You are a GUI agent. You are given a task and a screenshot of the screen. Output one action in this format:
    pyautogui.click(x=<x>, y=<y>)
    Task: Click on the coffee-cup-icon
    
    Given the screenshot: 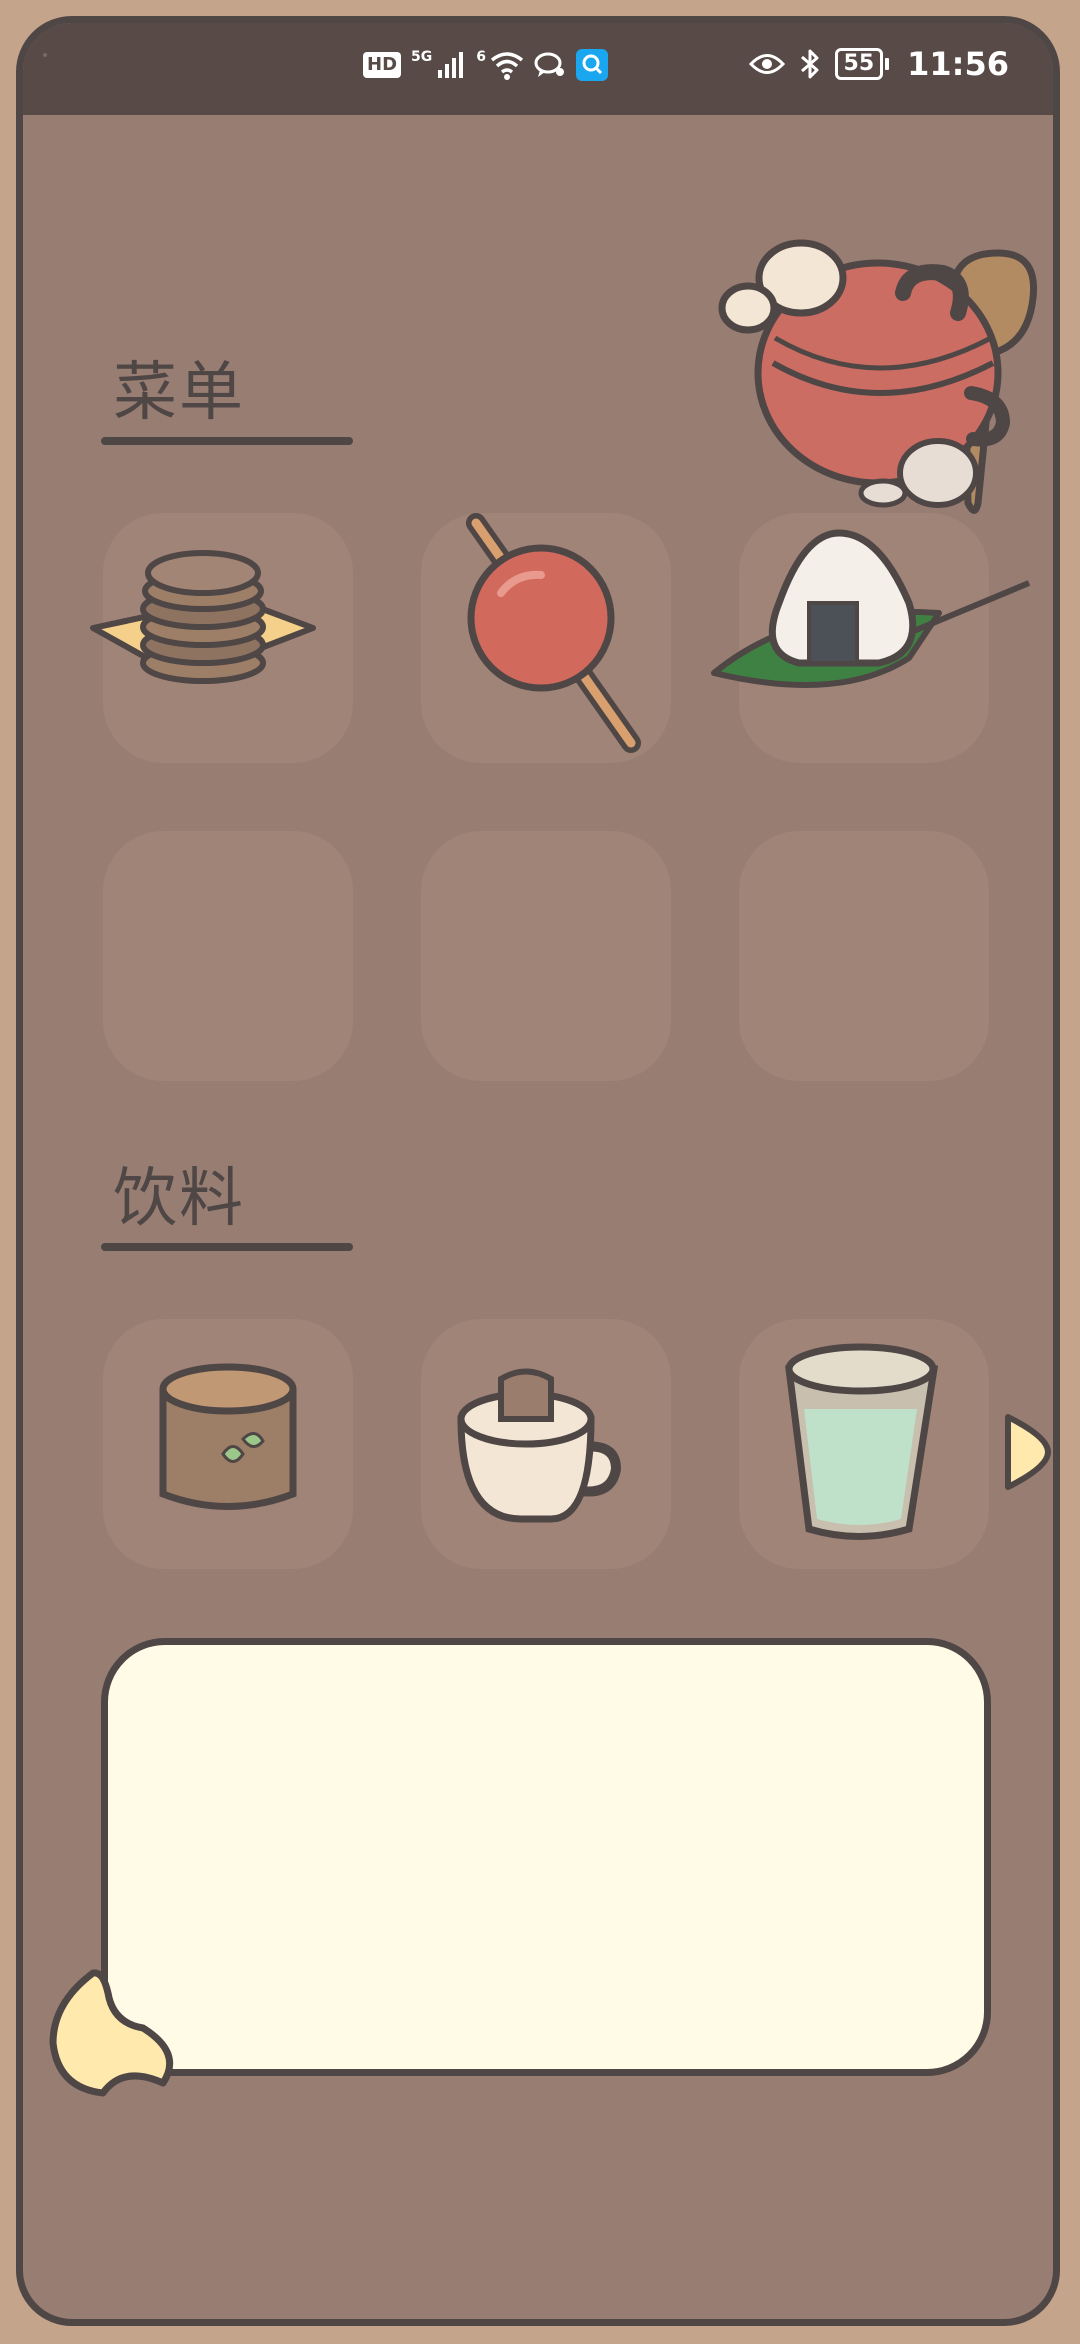 What is the action you would take?
    pyautogui.click(x=539, y=1445)
    